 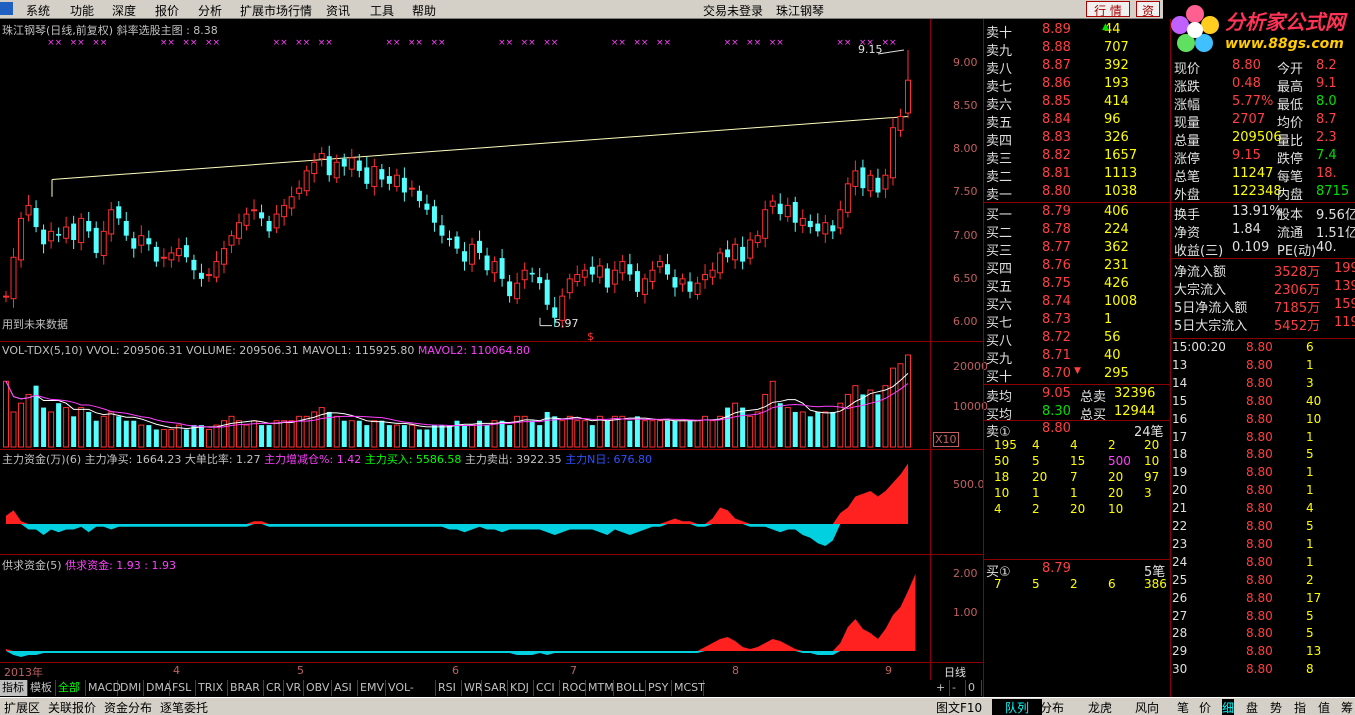 I want to click on queue-order: 1, so click(x=1036, y=493).